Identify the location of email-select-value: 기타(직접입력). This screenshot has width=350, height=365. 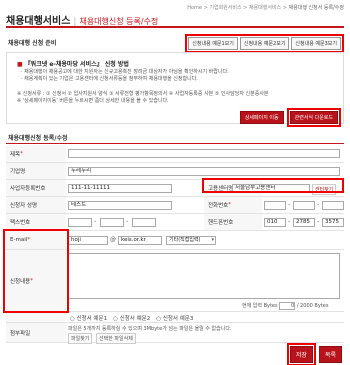
(185, 240).